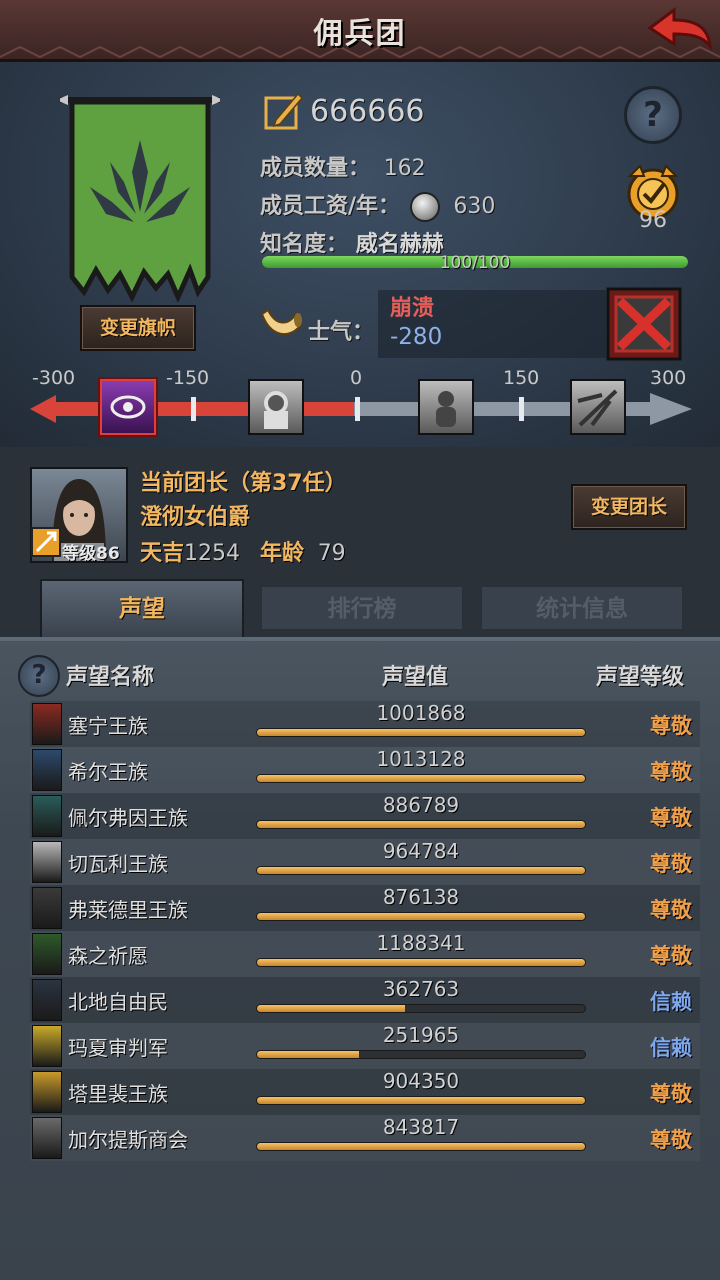 The height and width of the screenshot is (1280, 720). Describe the element at coordinates (243, 483) in the screenshot. I see `captain-heading: 当前团长（第37任）` at that location.